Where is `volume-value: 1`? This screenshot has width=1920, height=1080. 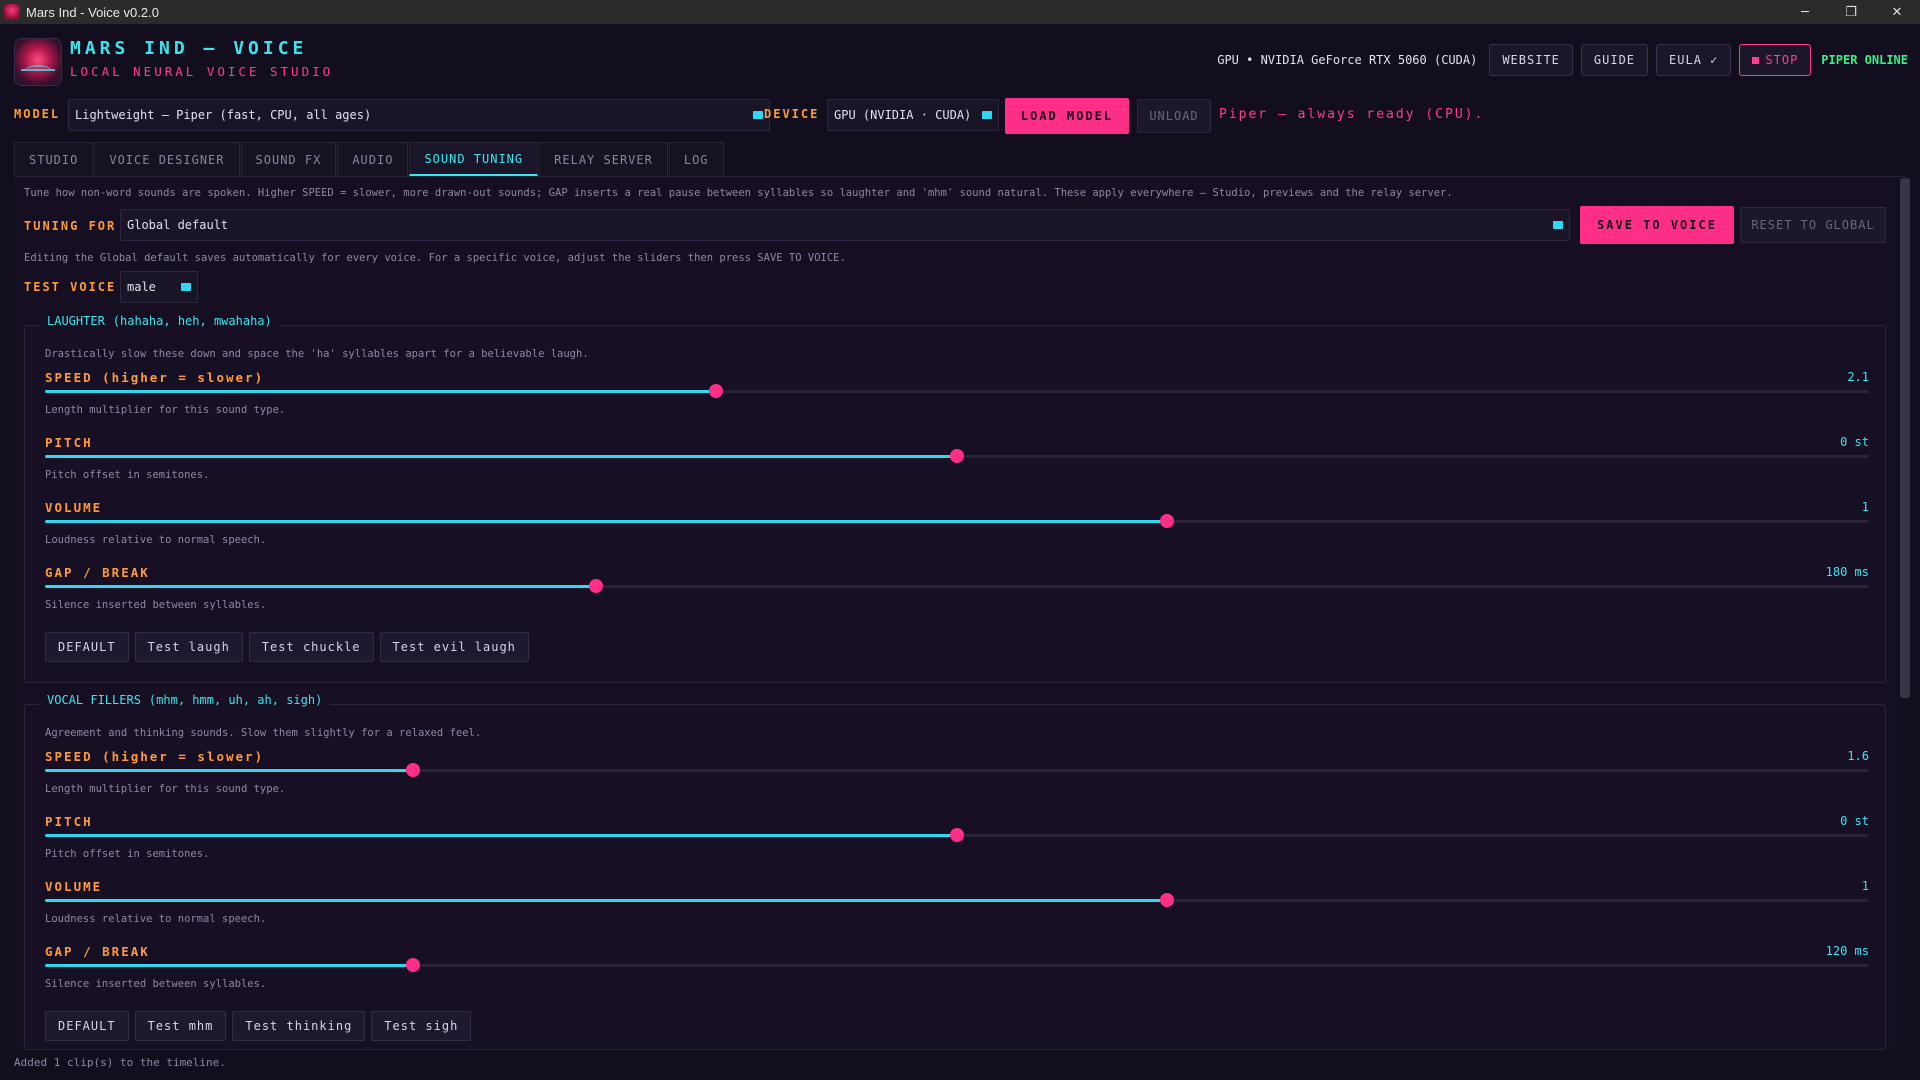 volume-value: 1 is located at coordinates (1865, 507).